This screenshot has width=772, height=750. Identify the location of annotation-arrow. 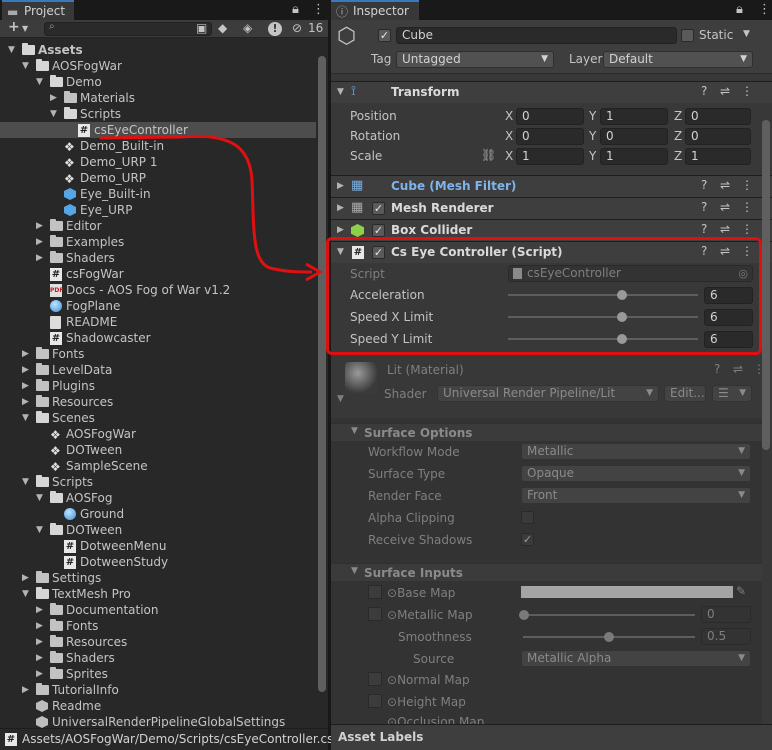
(211, 208).